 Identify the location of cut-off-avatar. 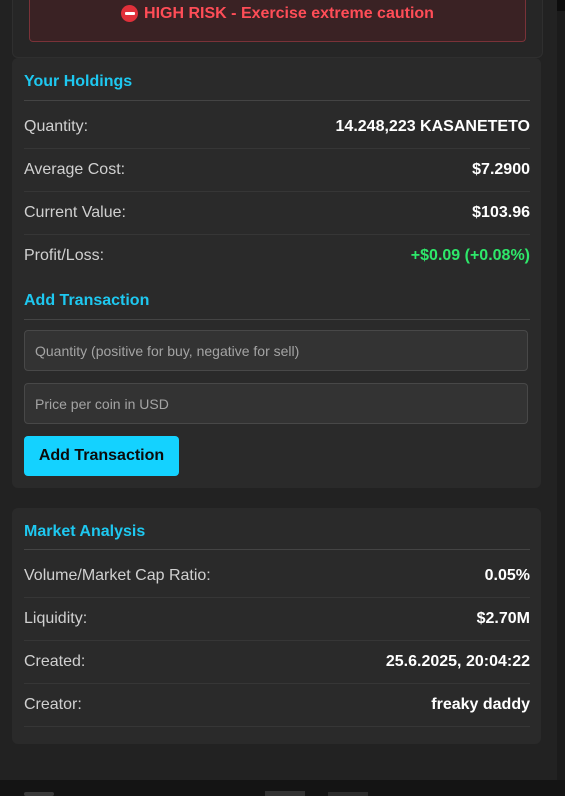
(39, 794).